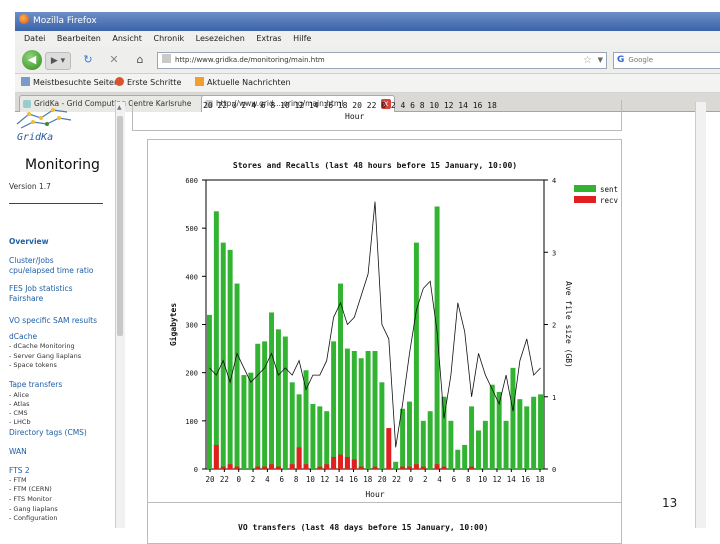 This screenshot has height=544, width=720. Describe the element at coordinates (32, 60) in the screenshot. I see `back-icon: ◀` at that location.